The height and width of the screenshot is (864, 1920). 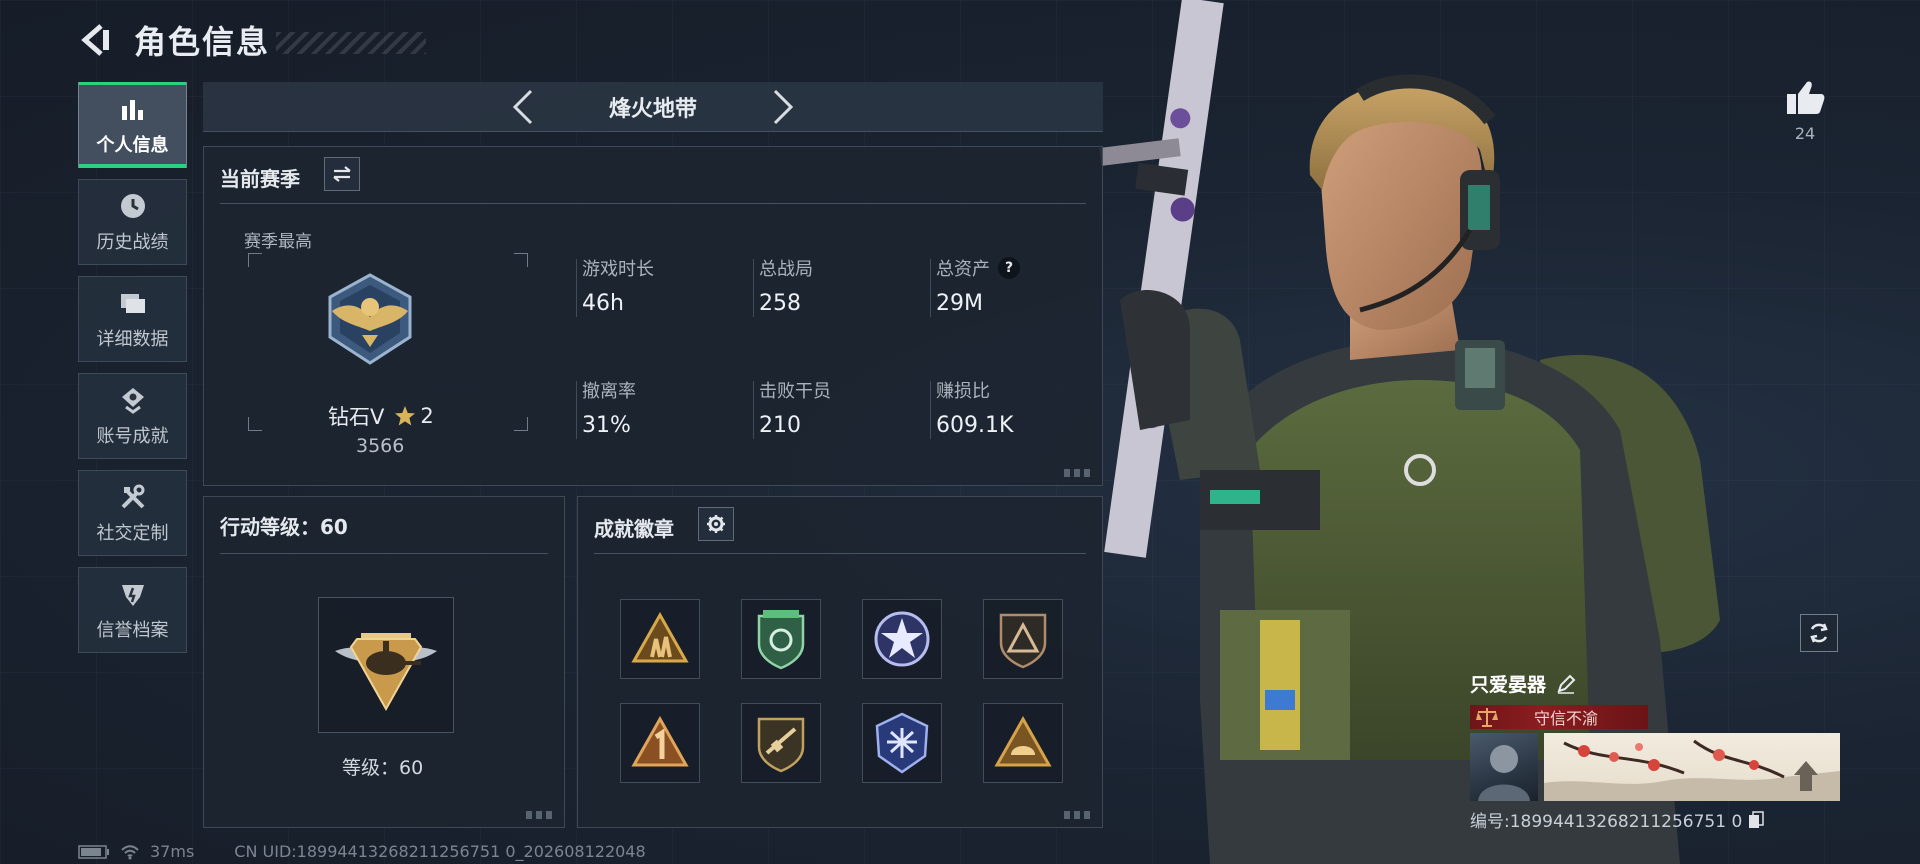 I want to click on sidebar-item-achievements: 账号成就, so click(x=132, y=416).